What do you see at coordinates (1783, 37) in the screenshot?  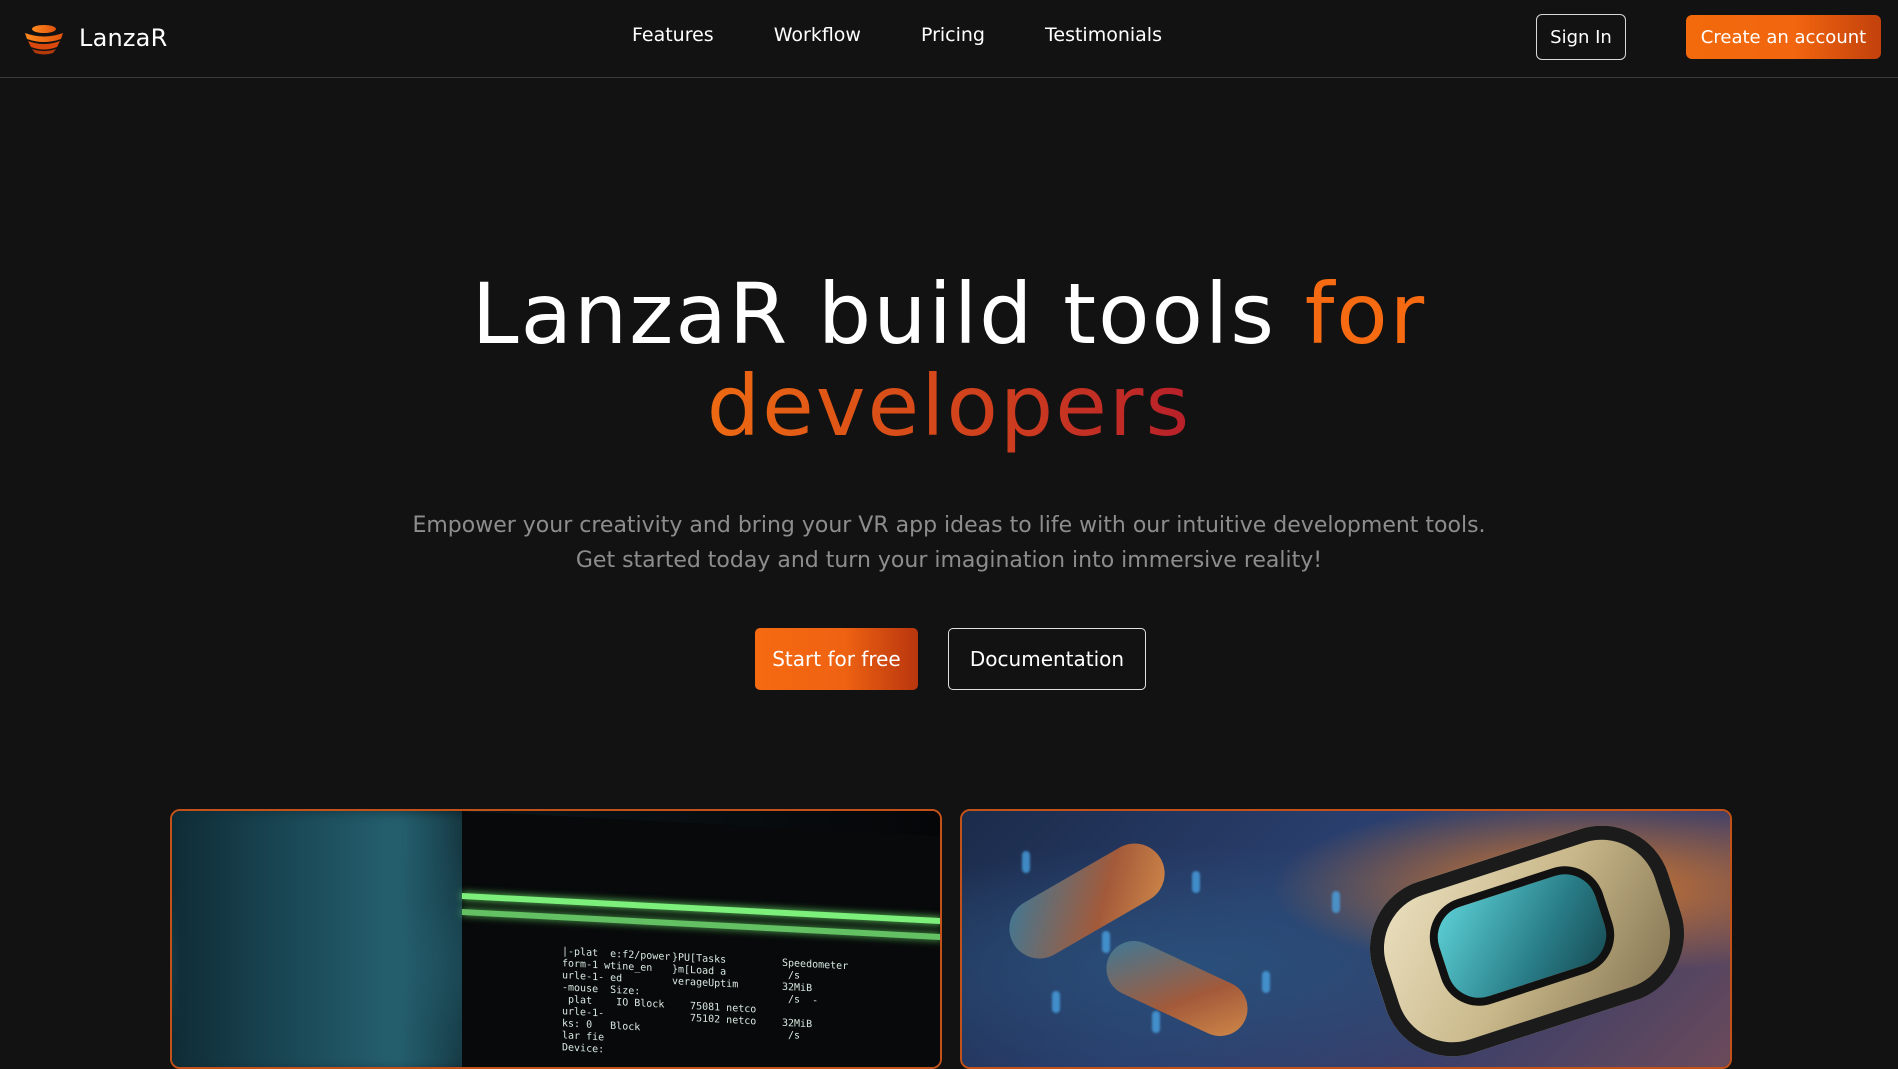 I see `create-account-button: Create an account` at bounding box center [1783, 37].